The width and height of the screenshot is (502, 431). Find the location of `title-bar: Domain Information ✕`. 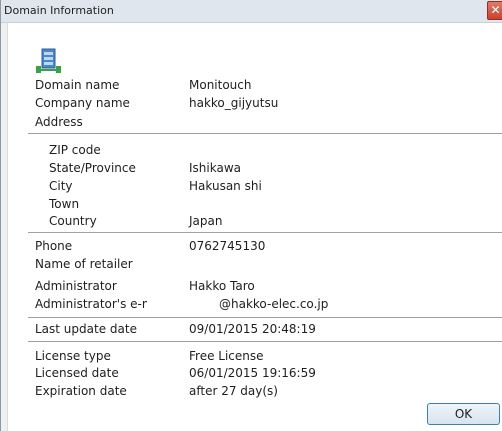

title-bar: Domain Information ✕ is located at coordinates (251, 11).